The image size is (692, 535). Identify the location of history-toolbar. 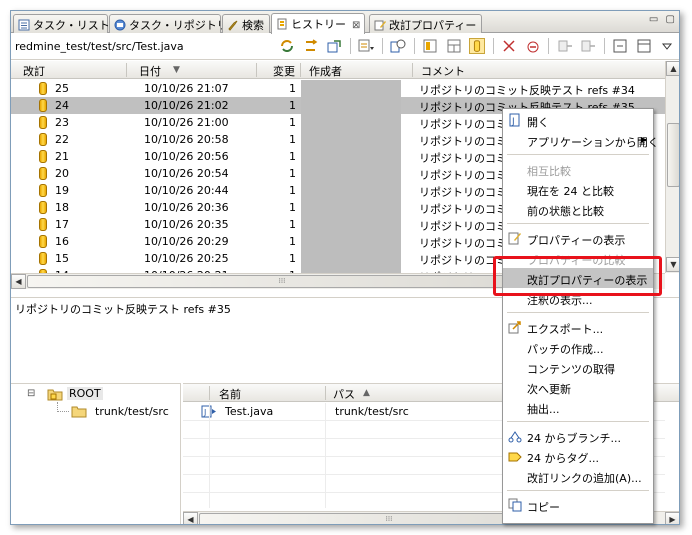
(475, 47).